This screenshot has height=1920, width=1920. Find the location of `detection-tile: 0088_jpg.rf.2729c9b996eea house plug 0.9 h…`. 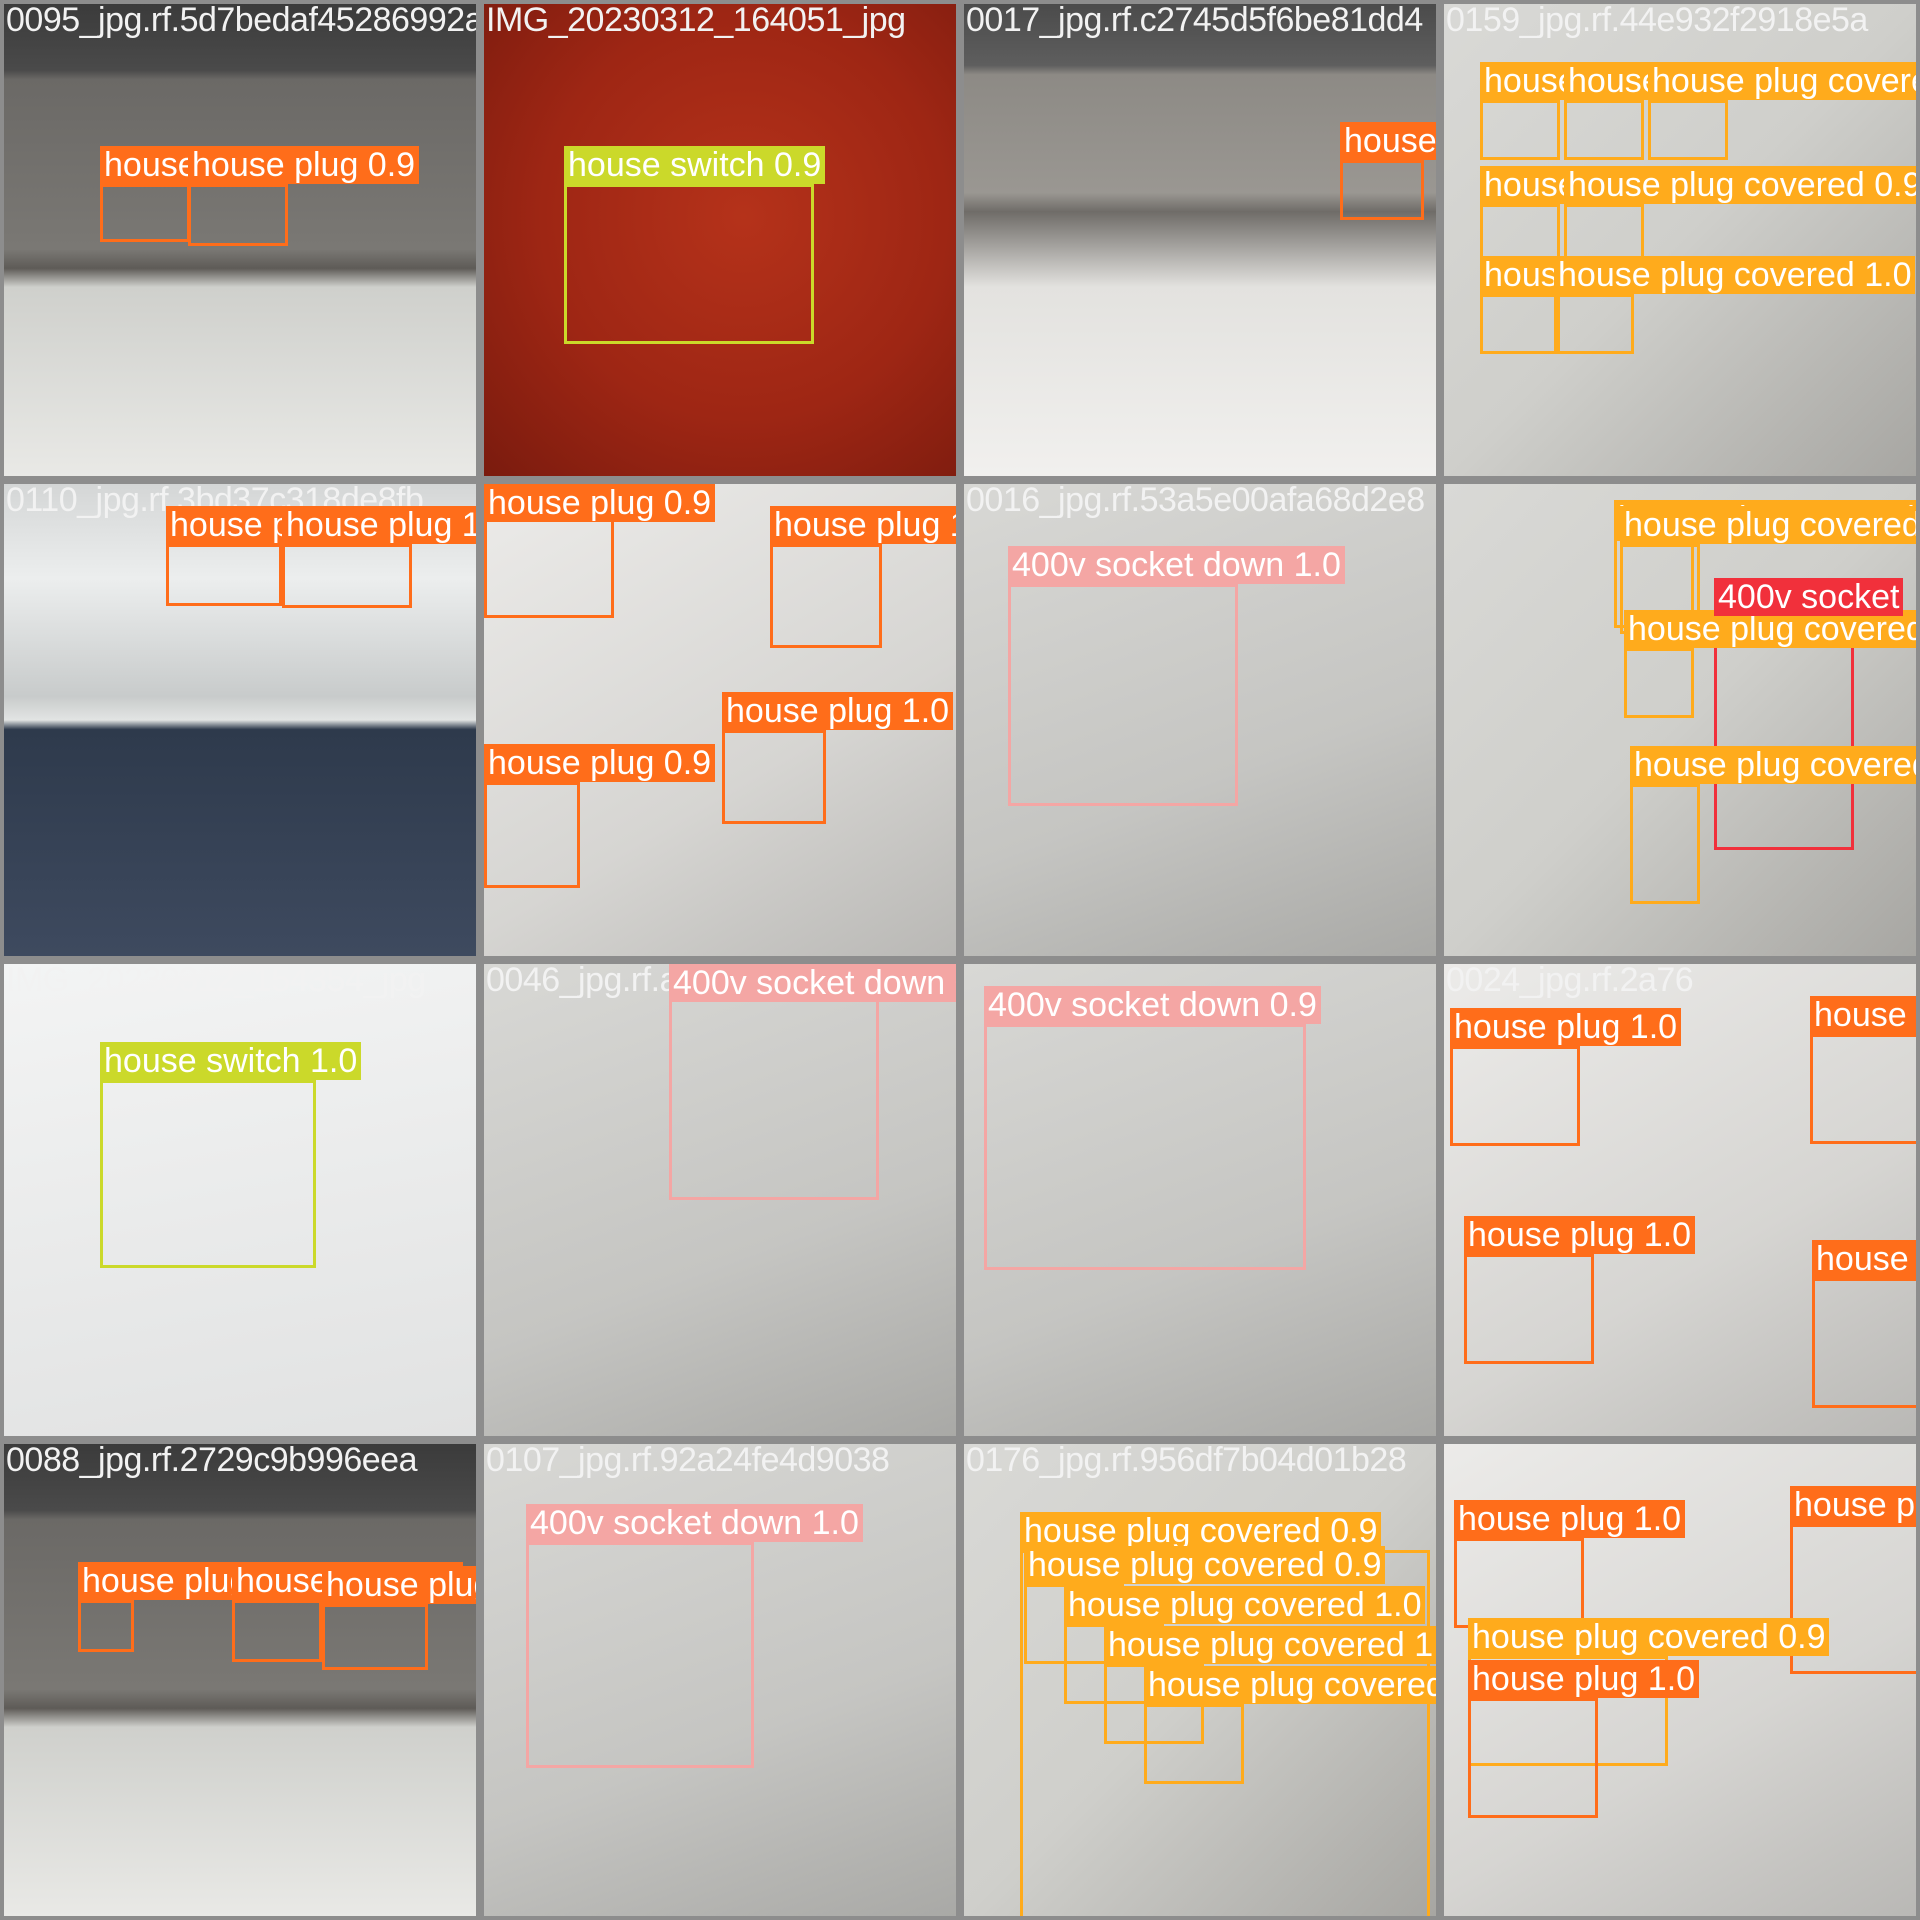

detection-tile: 0088_jpg.rf.2729c9b996eea house plug 0.9 h… is located at coordinates (240, 1680).